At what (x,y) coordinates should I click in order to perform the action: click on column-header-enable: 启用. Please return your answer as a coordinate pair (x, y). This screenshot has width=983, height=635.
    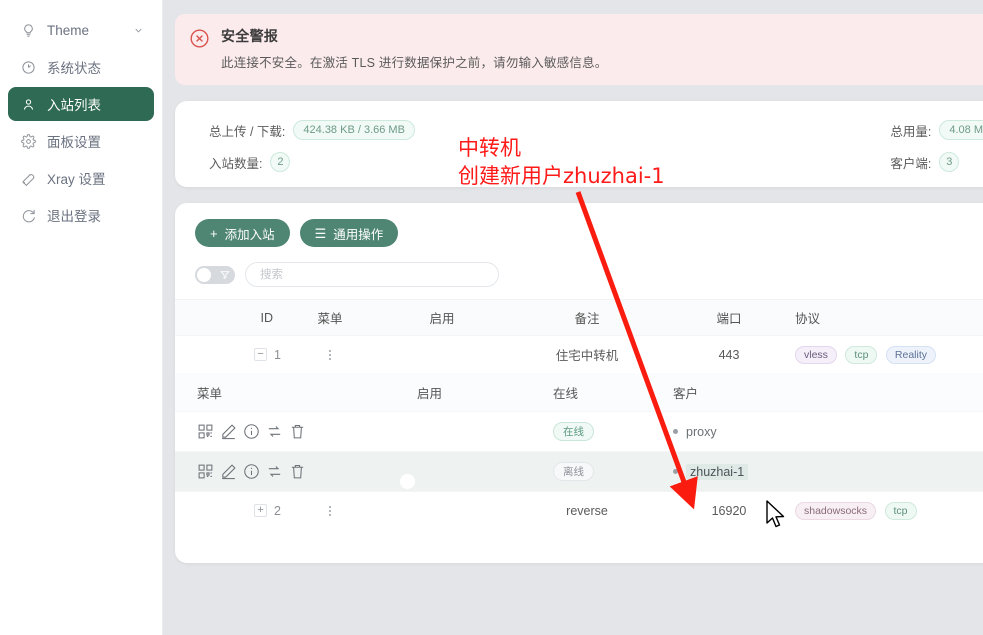
    Looking at the image, I should click on (442, 319).